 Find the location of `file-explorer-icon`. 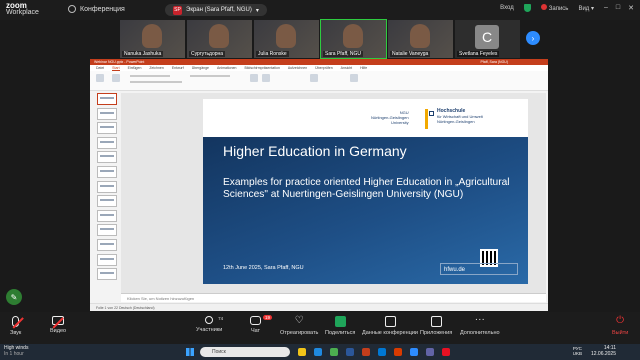

file-explorer-icon is located at coordinates (302, 352).